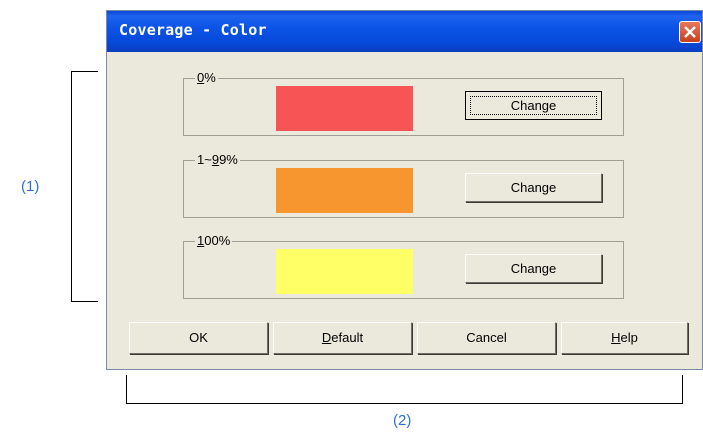 The image size is (703, 434). Describe the element at coordinates (206, 77) in the screenshot. I see `group-label-0-percent: 0%` at that location.